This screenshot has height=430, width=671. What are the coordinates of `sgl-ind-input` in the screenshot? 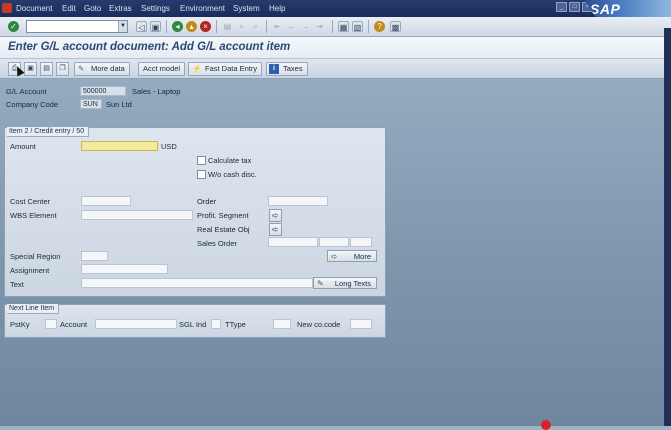 It's located at (216, 324).